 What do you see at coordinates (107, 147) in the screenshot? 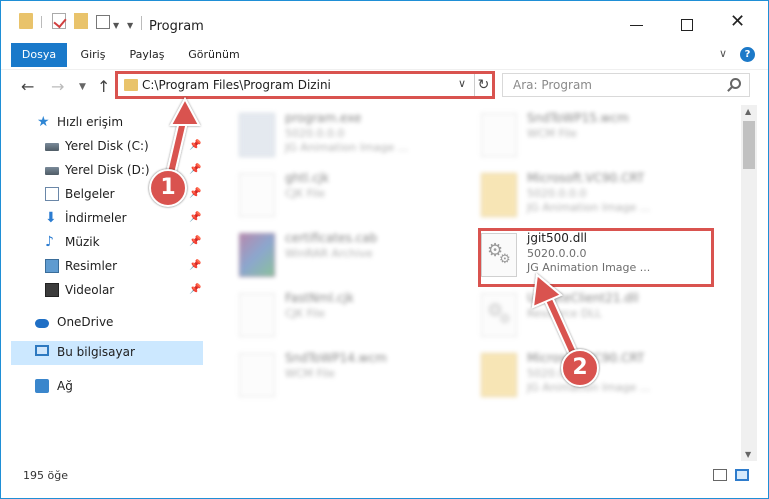
I see `sidebar-item-local-disk-c: Yerel Disk (C:) 📌` at bounding box center [107, 147].